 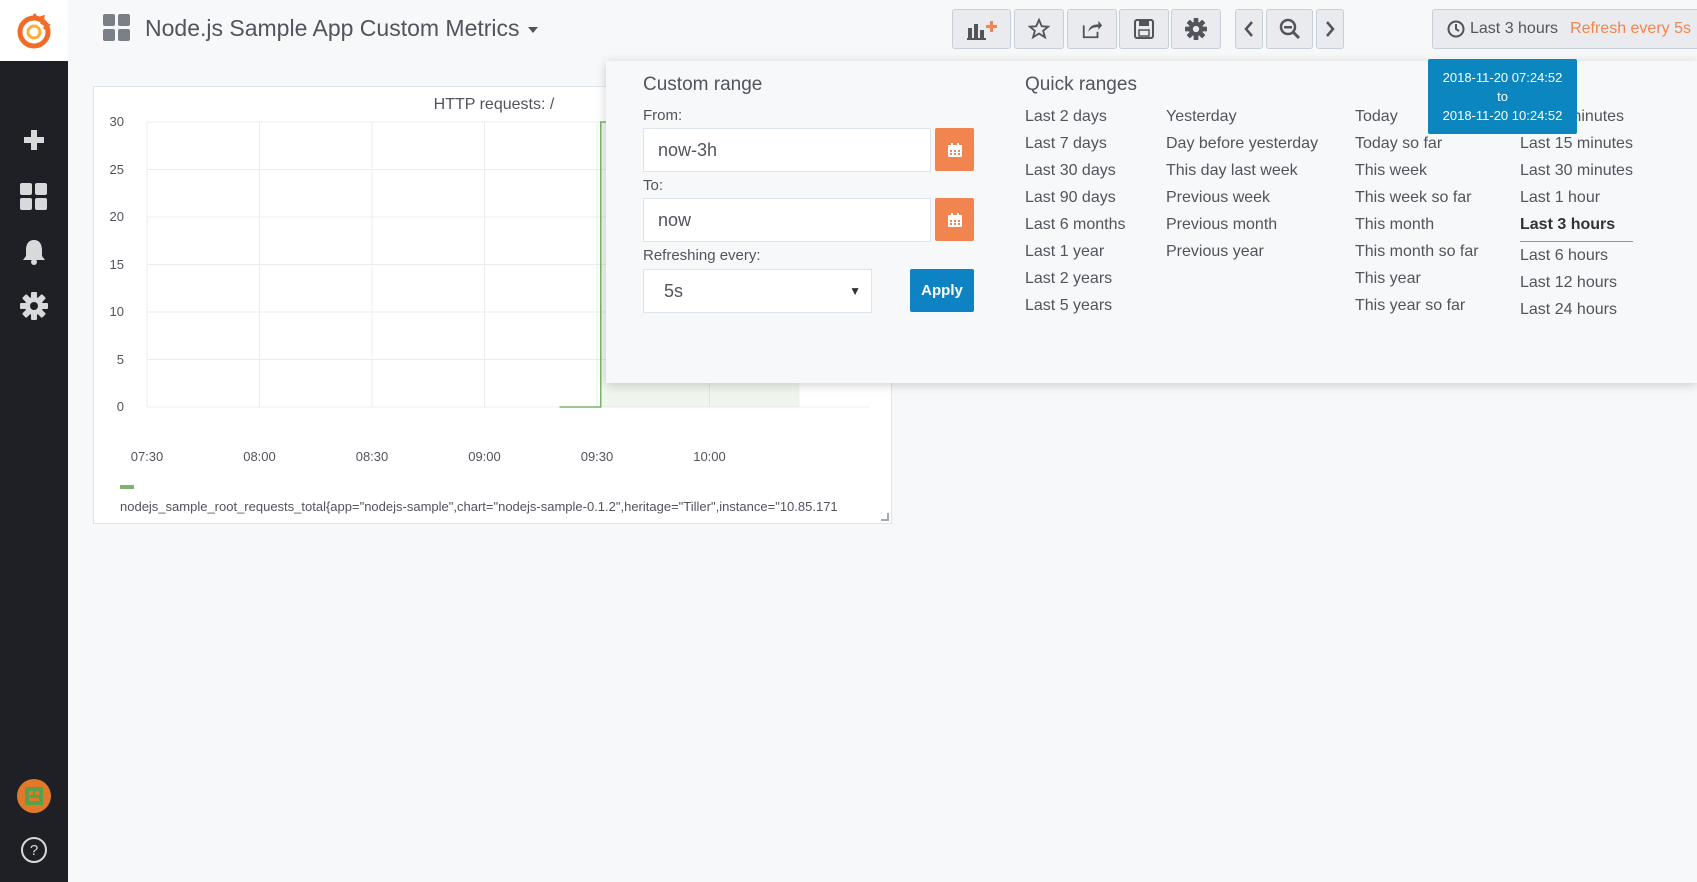 What do you see at coordinates (702, 255) in the screenshot?
I see `refreshing-every-label: Refreshing every:` at bounding box center [702, 255].